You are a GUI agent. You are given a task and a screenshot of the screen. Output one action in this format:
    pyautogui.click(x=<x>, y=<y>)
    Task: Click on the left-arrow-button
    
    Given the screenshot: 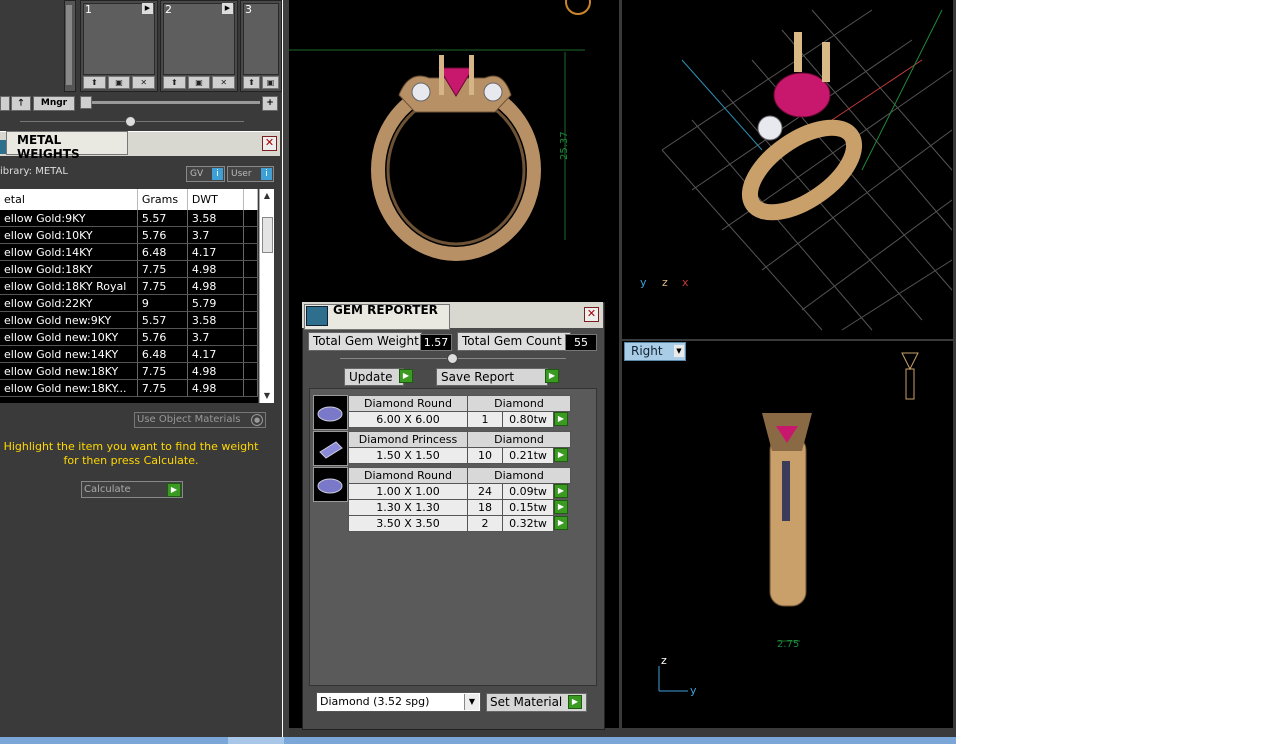 What is the action you would take?
    pyautogui.click(x=5, y=103)
    